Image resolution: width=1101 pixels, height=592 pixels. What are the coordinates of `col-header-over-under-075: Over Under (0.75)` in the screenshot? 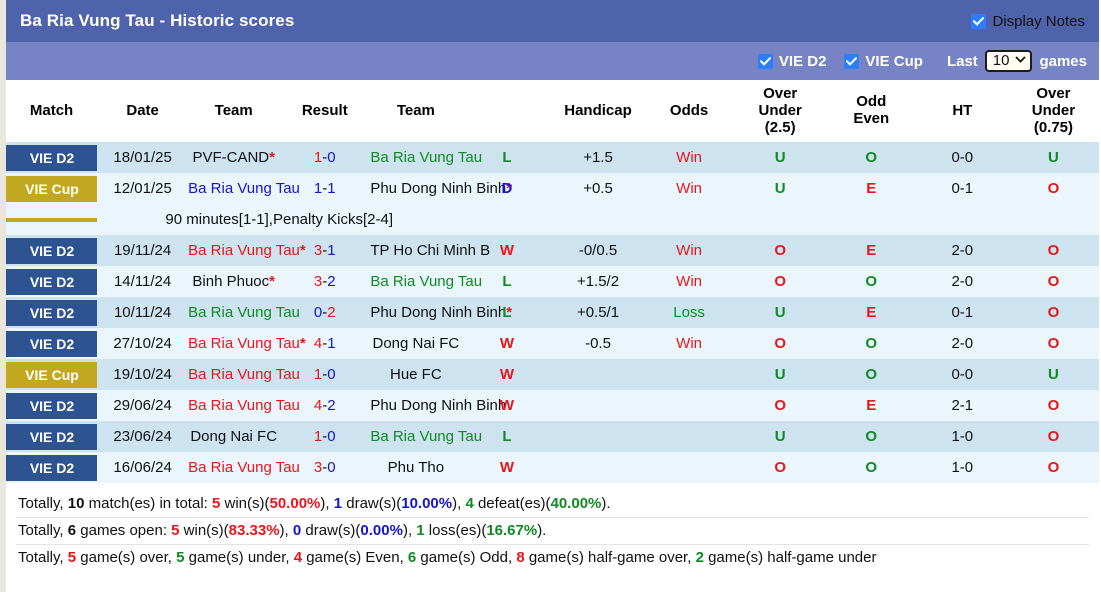 It's located at (1053, 111).